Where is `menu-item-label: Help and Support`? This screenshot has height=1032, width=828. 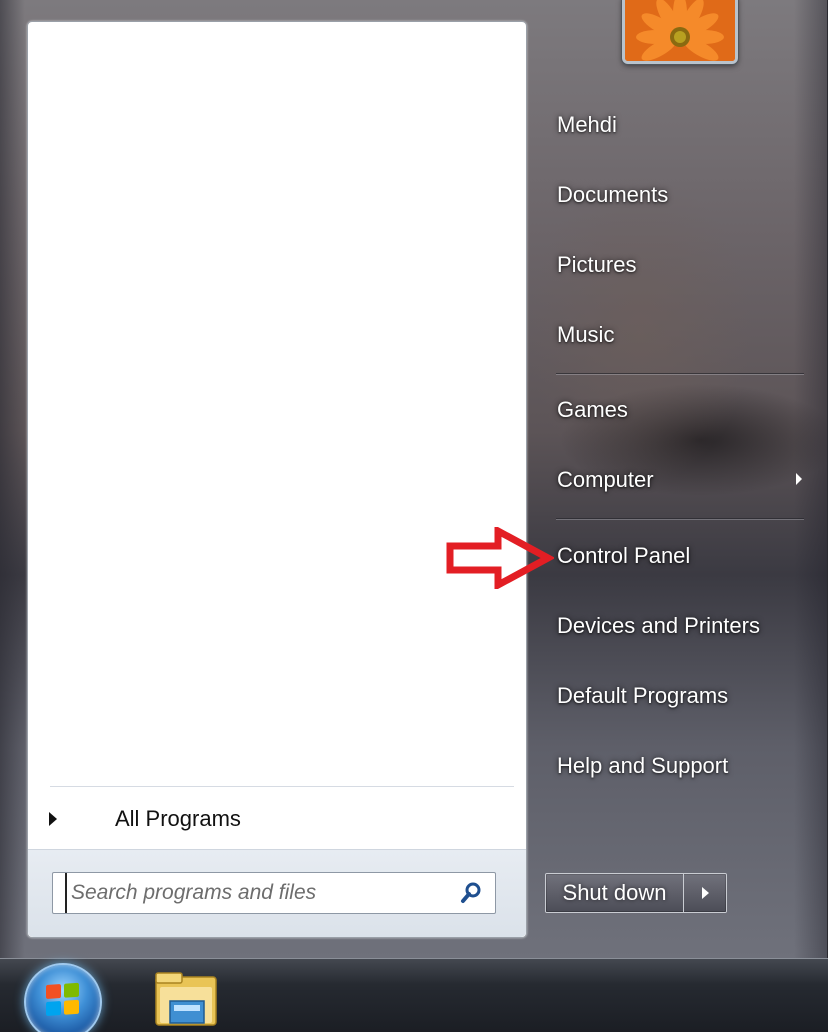
menu-item-label: Help and Support is located at coordinates (643, 765).